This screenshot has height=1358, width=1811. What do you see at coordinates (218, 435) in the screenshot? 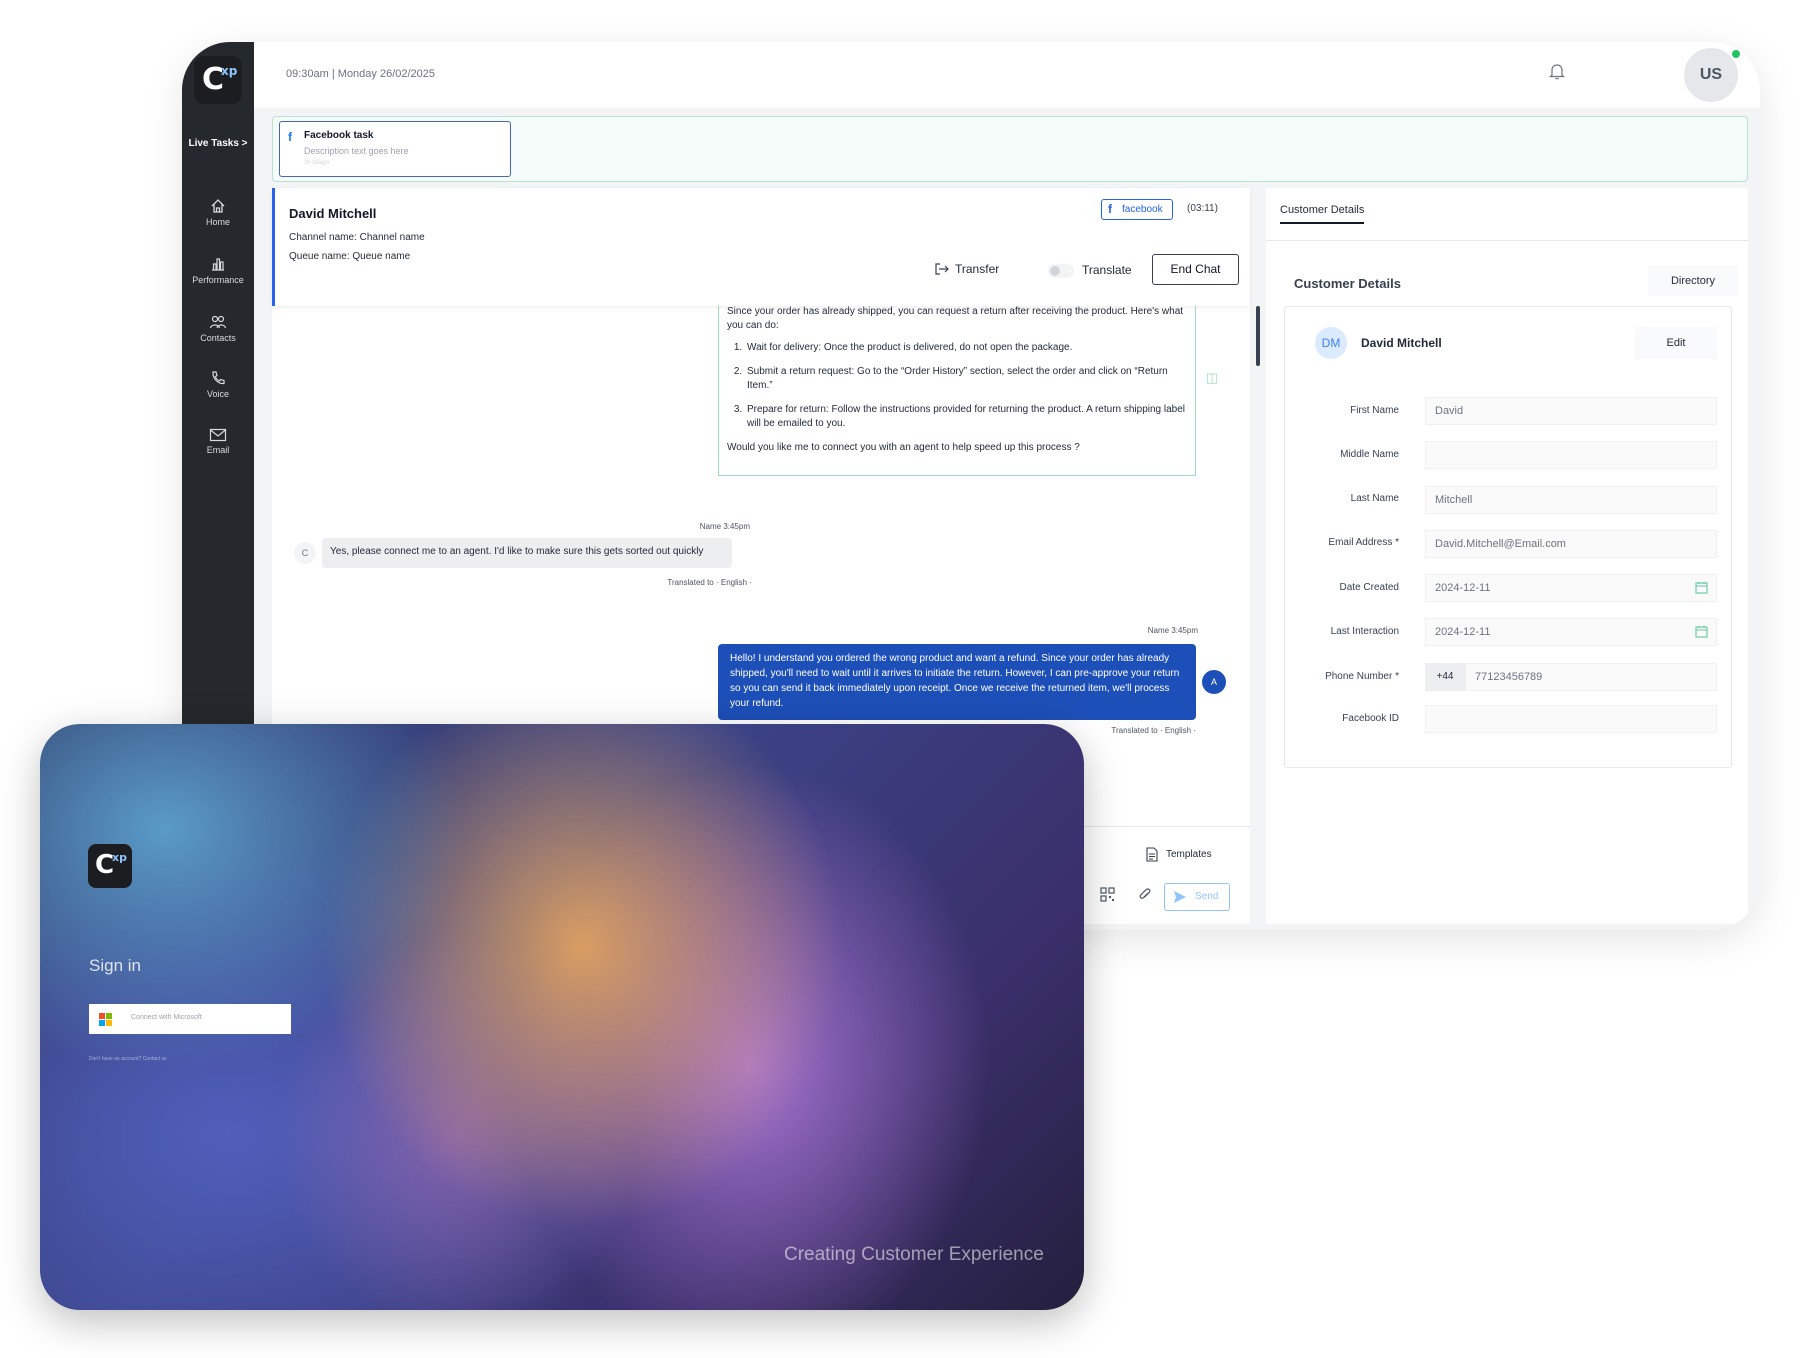
I see `mail-icon` at bounding box center [218, 435].